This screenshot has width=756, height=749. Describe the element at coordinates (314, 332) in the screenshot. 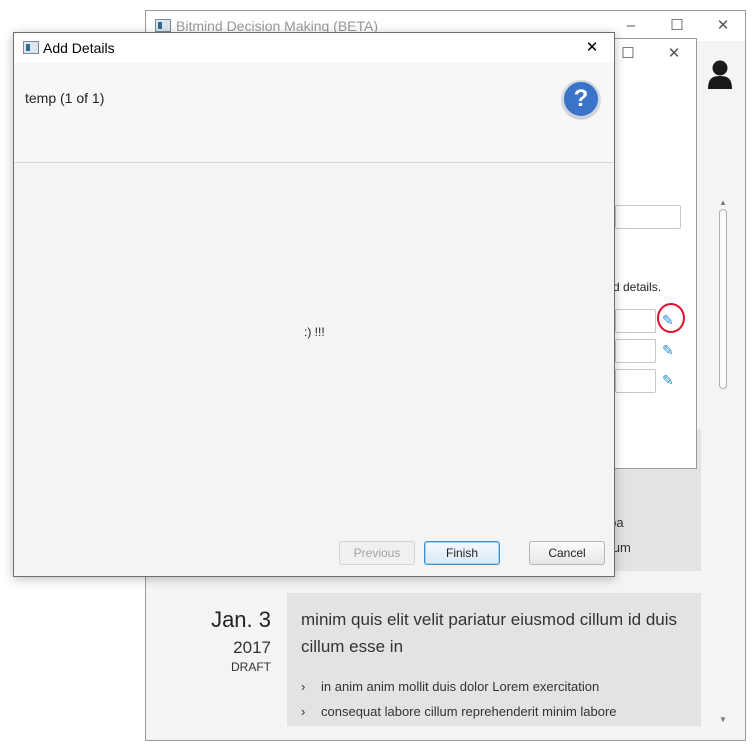

I see `content-text: :) !!!` at that location.